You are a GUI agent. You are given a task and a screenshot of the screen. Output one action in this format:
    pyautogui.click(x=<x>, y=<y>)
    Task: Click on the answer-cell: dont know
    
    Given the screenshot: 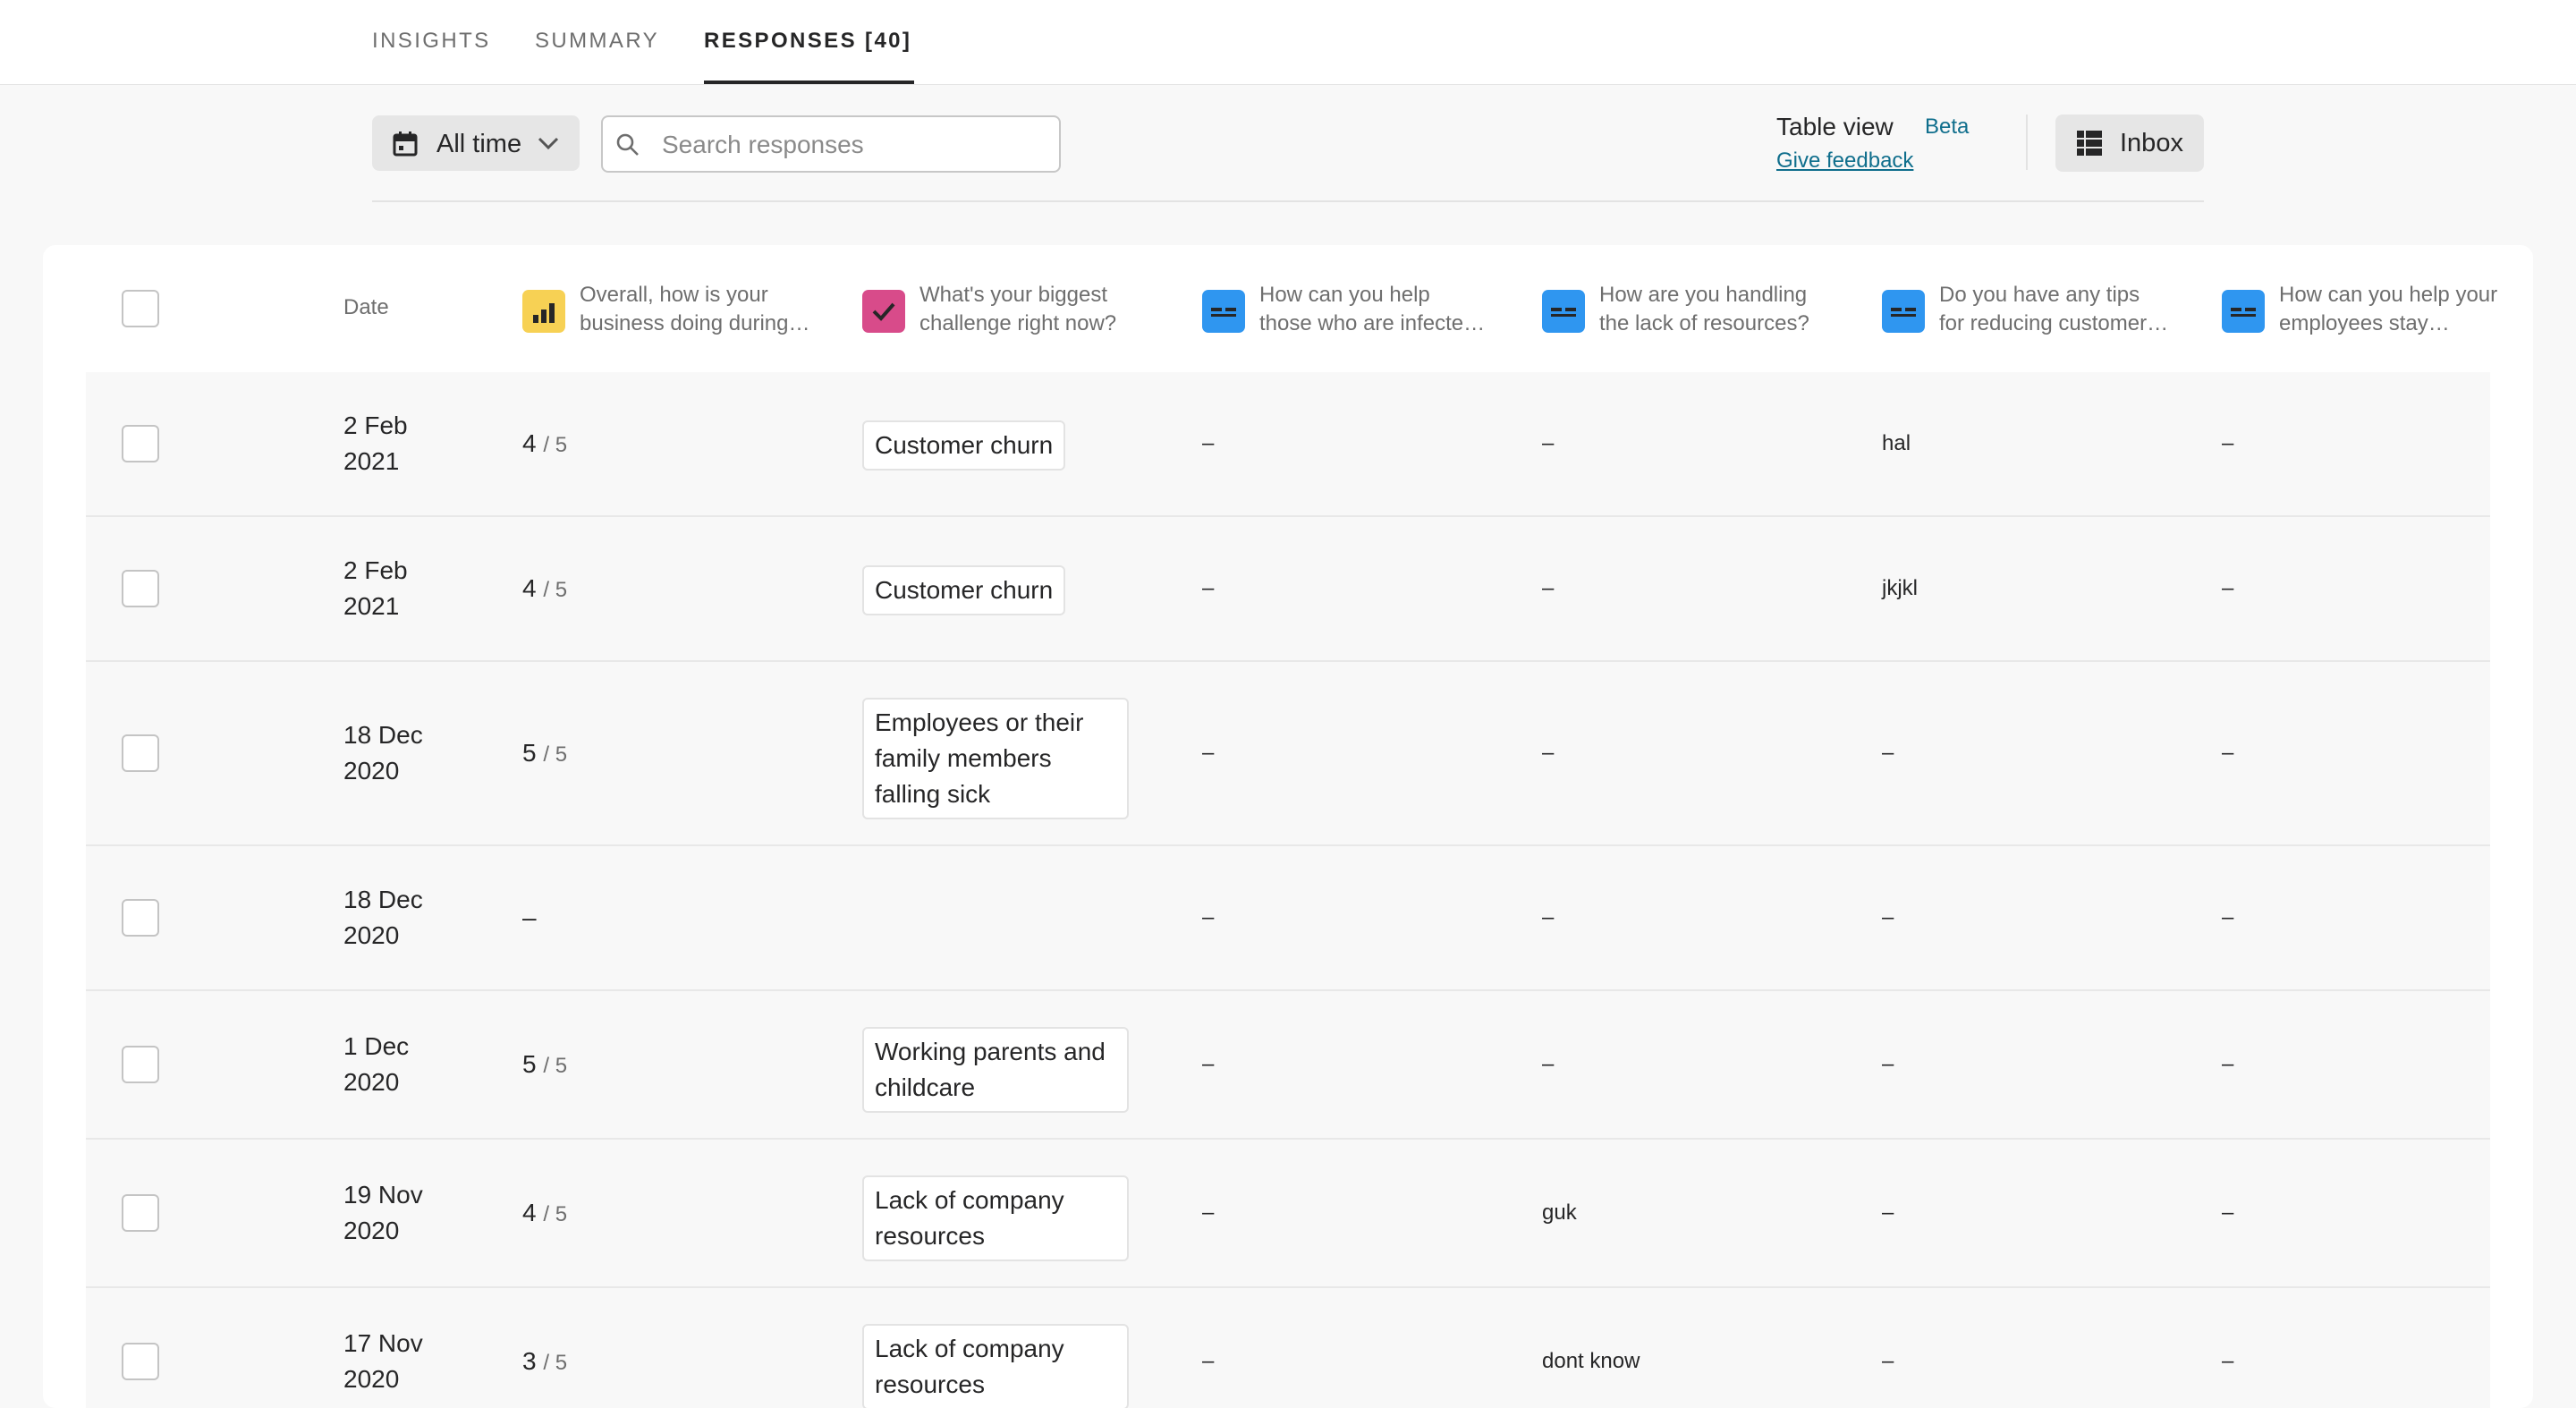 What is the action you would take?
    pyautogui.click(x=1591, y=1361)
    